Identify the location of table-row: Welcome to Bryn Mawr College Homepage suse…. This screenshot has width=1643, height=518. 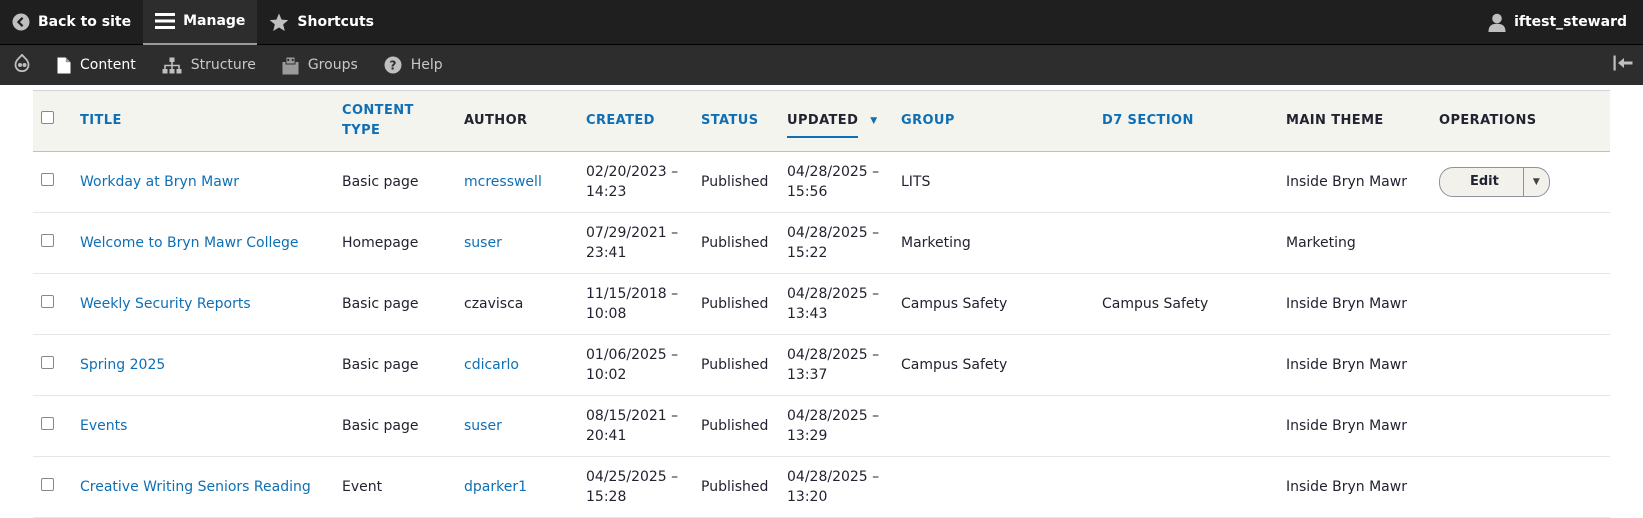
(821, 243).